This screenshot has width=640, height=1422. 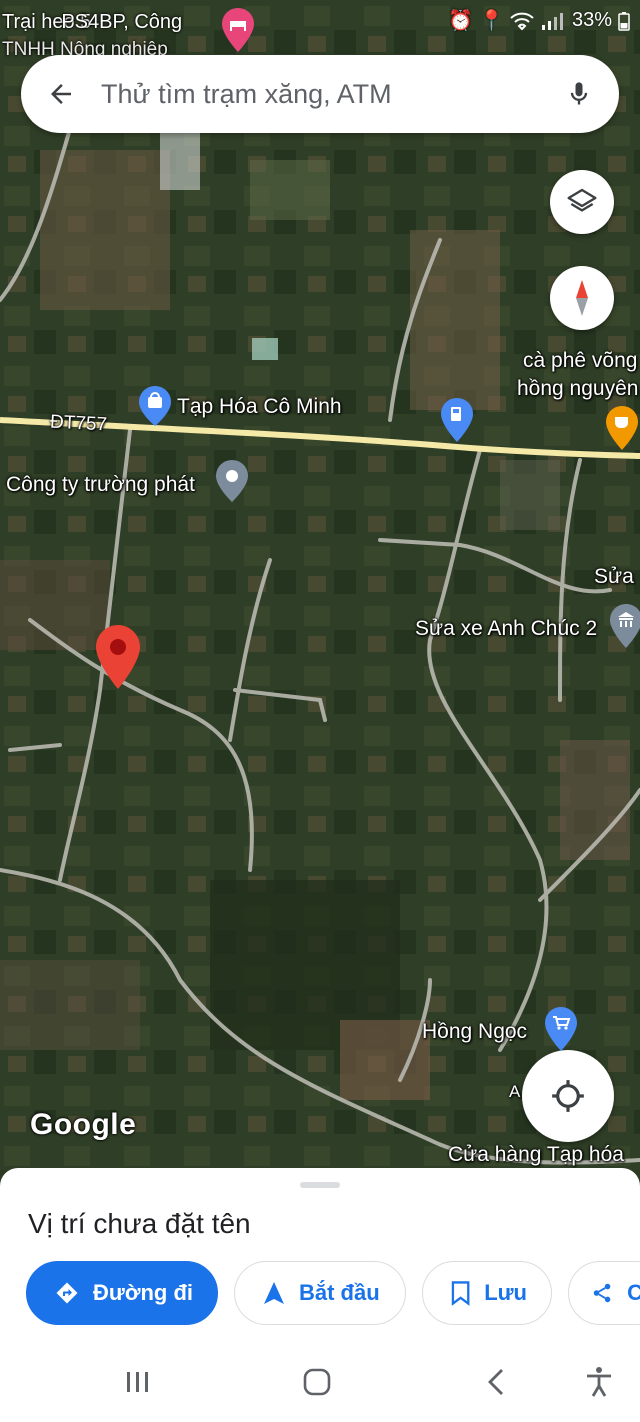 I want to click on recent-apps-icon, so click(x=137, y=1382).